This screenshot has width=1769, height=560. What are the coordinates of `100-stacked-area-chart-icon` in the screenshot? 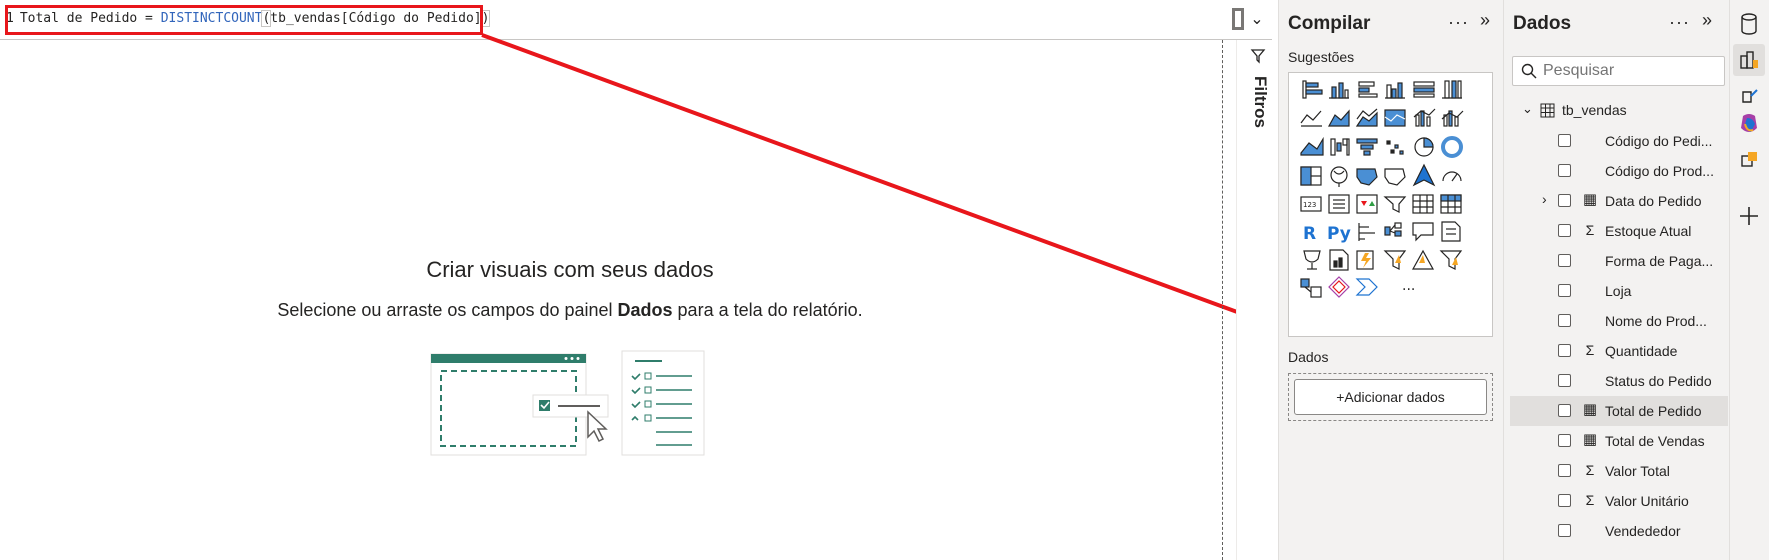 It's located at (1395, 118).